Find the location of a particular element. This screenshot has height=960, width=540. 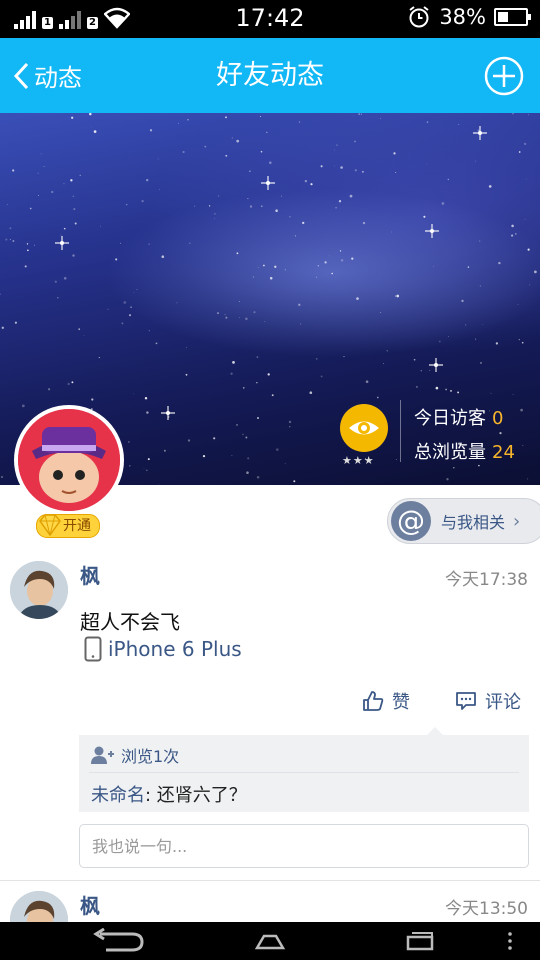

visitor-stats: ★★★ 今日访客 0 总浏览量 24 is located at coordinates (440, 433).